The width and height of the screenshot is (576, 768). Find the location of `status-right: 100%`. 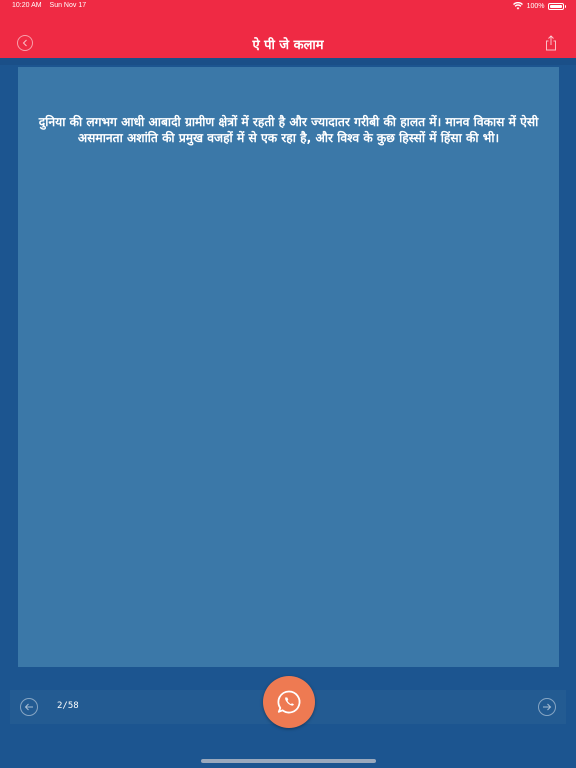

status-right: 100% is located at coordinates (539, 6).